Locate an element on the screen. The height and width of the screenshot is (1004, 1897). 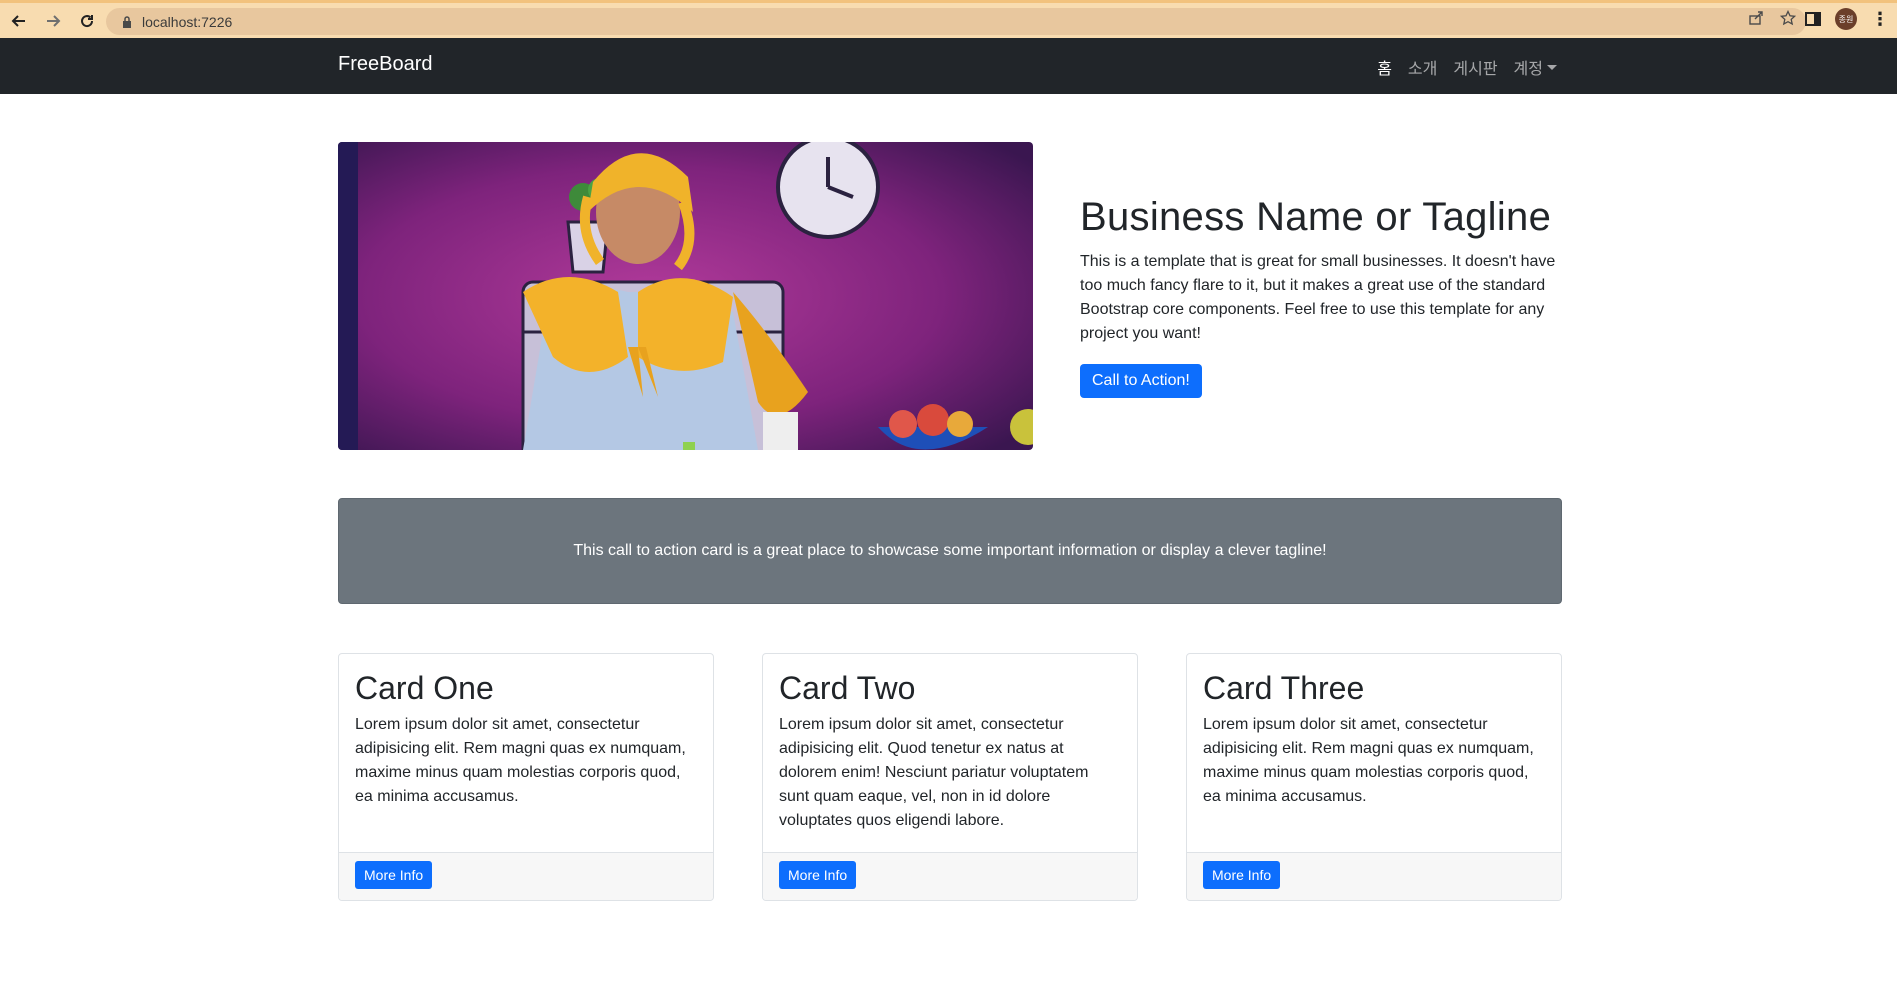
forward-arrow-icon is located at coordinates (54, 20).